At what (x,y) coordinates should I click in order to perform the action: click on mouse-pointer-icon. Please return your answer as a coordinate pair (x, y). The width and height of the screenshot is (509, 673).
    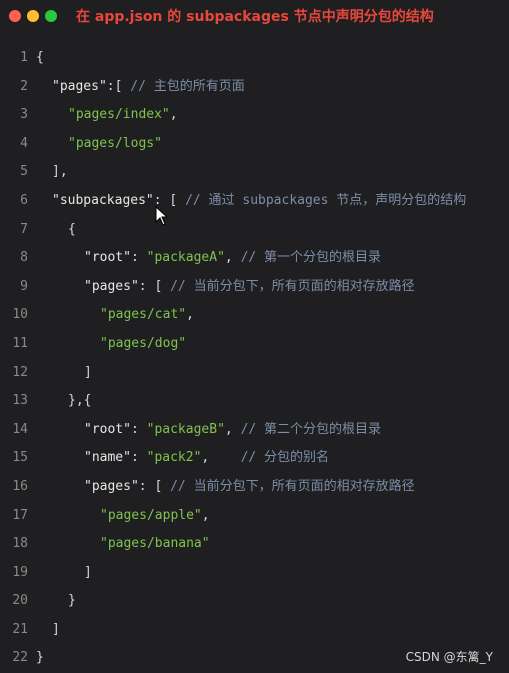
    Looking at the image, I should click on (161, 216).